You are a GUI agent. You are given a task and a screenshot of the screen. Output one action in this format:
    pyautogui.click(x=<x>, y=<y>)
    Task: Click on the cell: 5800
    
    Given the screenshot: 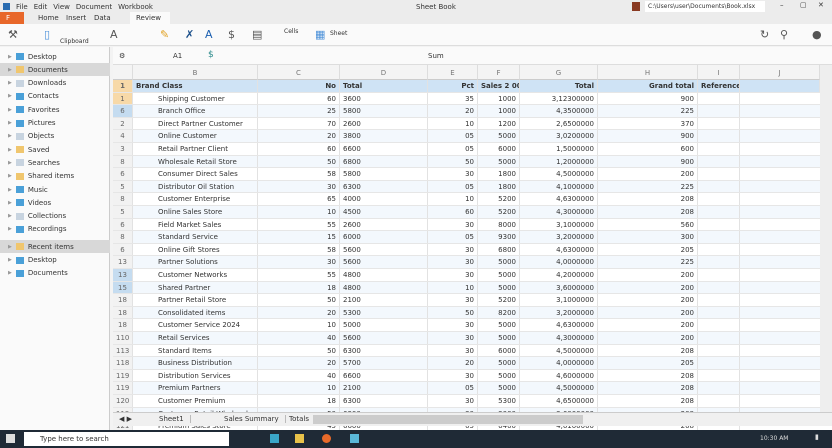 What is the action you would take?
    pyautogui.click(x=384, y=111)
    